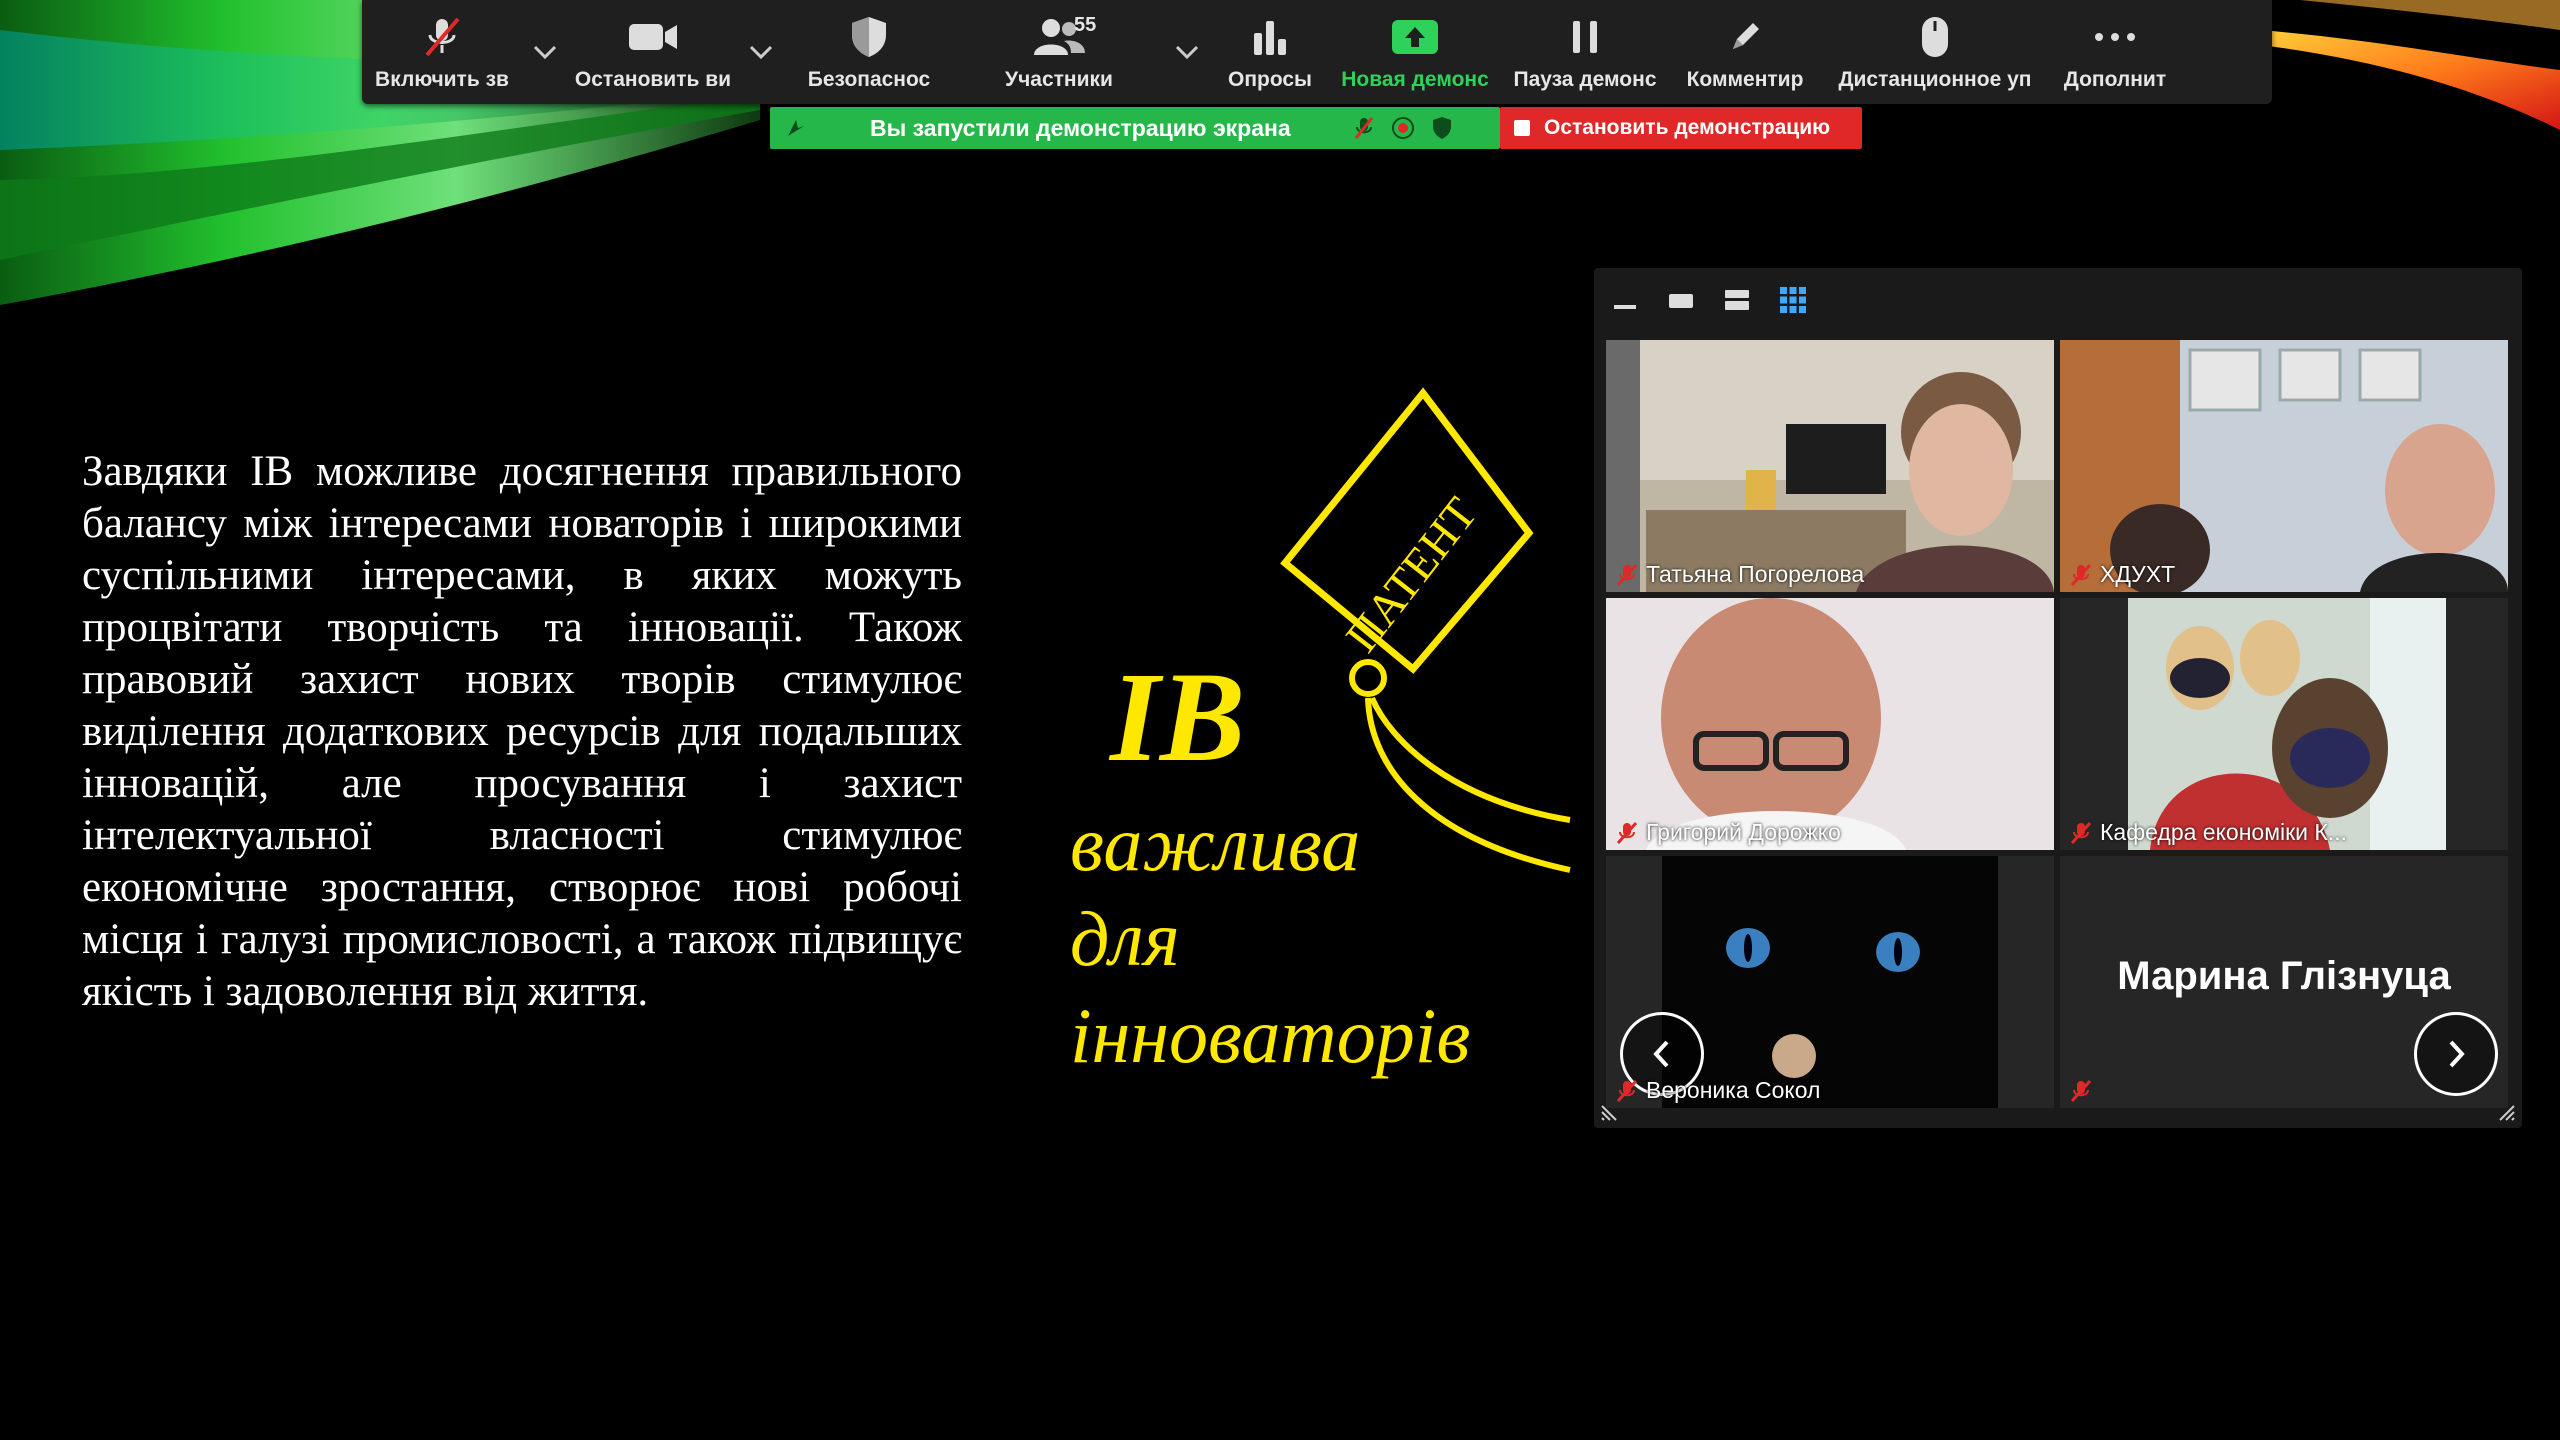  I want to click on record-icon, so click(1403, 128).